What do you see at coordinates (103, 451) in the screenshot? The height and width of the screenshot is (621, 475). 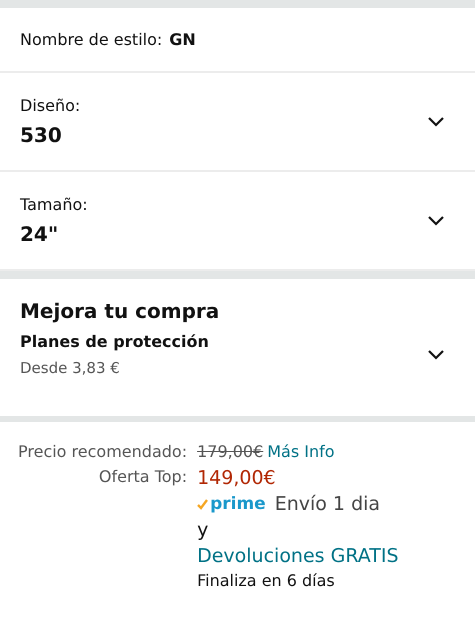 I see `list-price-label: Precio recomendado:` at bounding box center [103, 451].